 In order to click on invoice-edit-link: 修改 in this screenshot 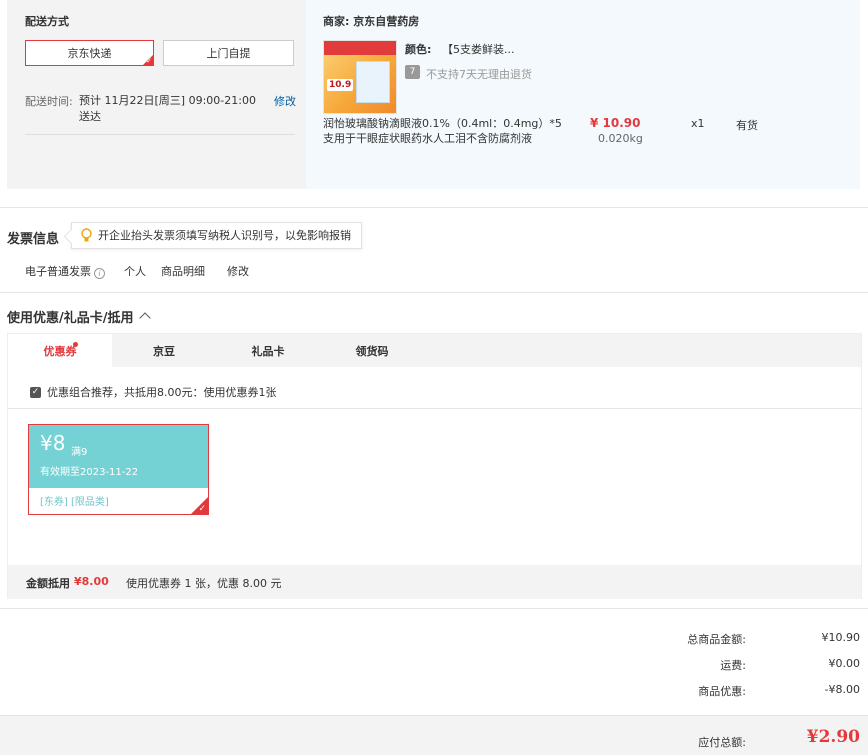, I will do `click(238, 271)`.